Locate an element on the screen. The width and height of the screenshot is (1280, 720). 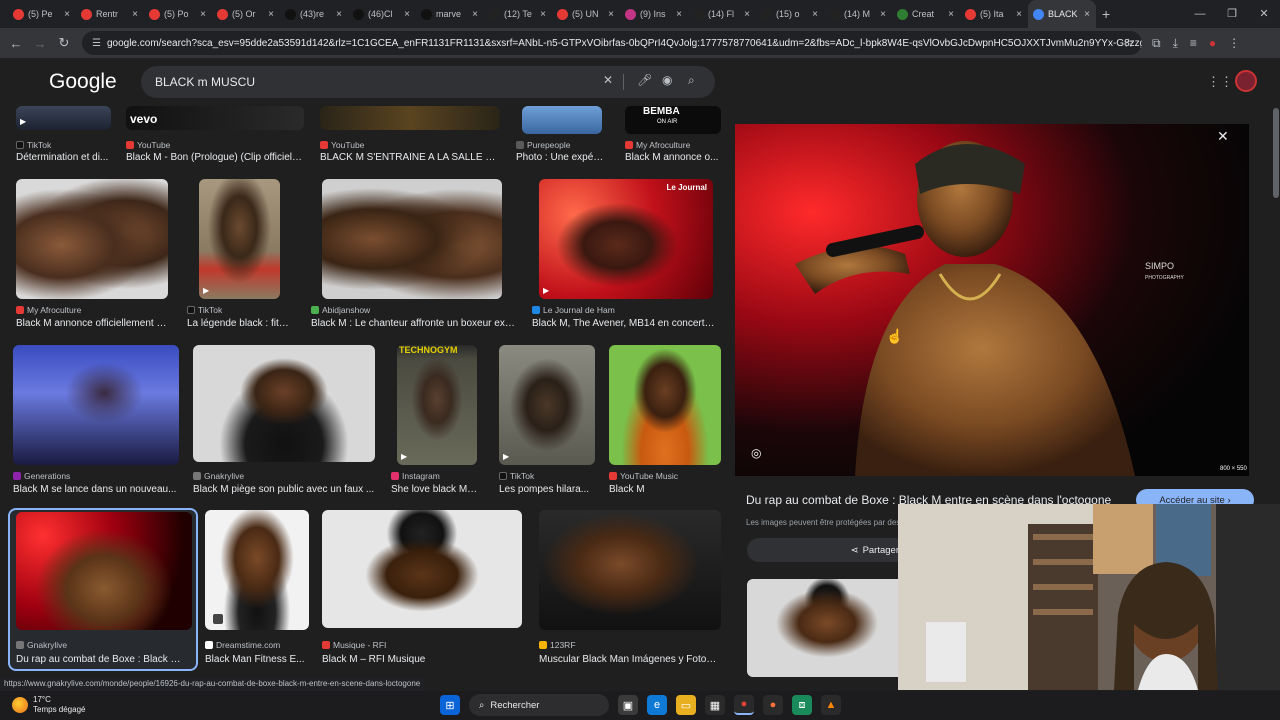
close-window-button: ✕ is located at coordinates (1264, 14).